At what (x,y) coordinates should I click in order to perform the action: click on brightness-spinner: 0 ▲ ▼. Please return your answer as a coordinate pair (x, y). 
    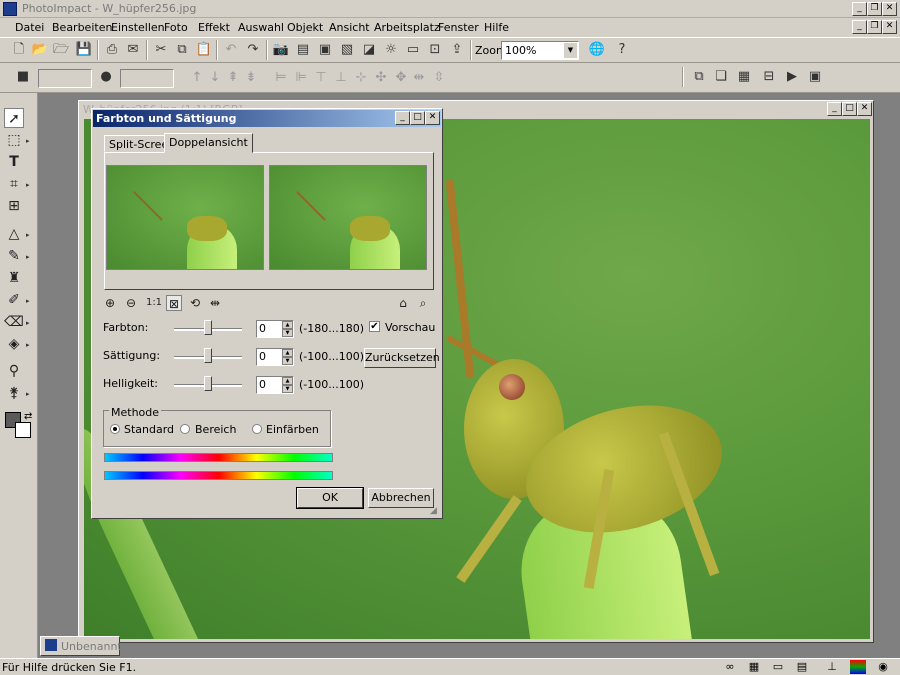
    Looking at the image, I should click on (275, 385).